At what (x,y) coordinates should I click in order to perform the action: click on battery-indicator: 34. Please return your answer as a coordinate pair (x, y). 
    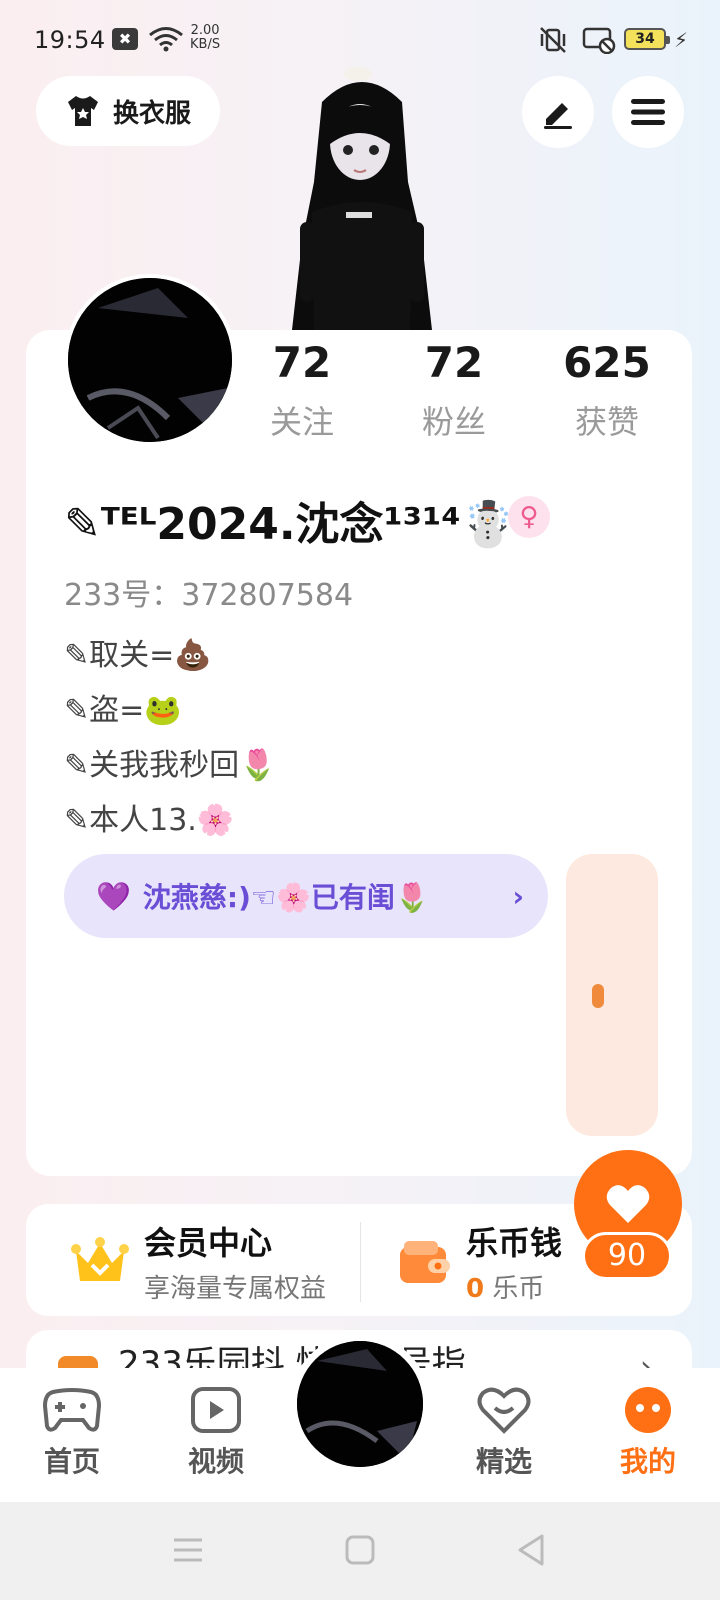
    Looking at the image, I should click on (647, 39).